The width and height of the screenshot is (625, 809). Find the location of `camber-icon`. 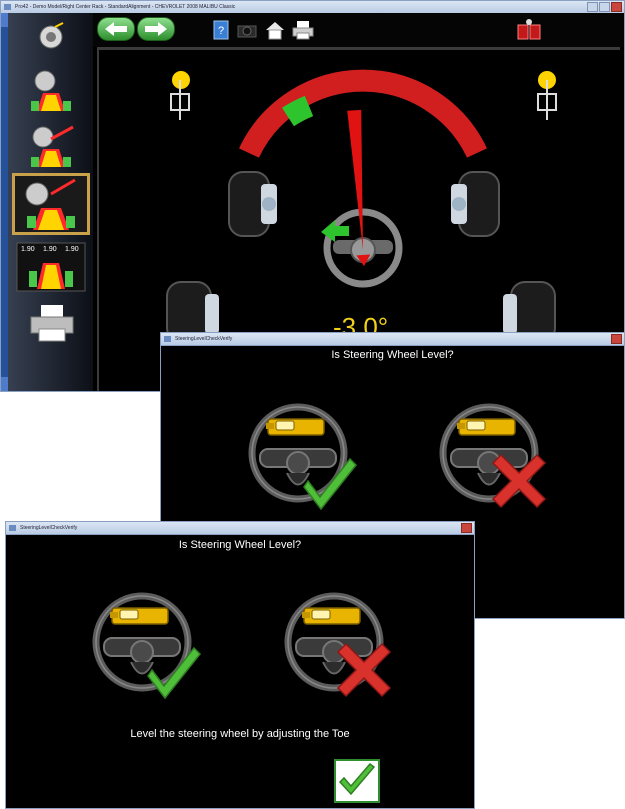

camber-icon is located at coordinates (52, 146).